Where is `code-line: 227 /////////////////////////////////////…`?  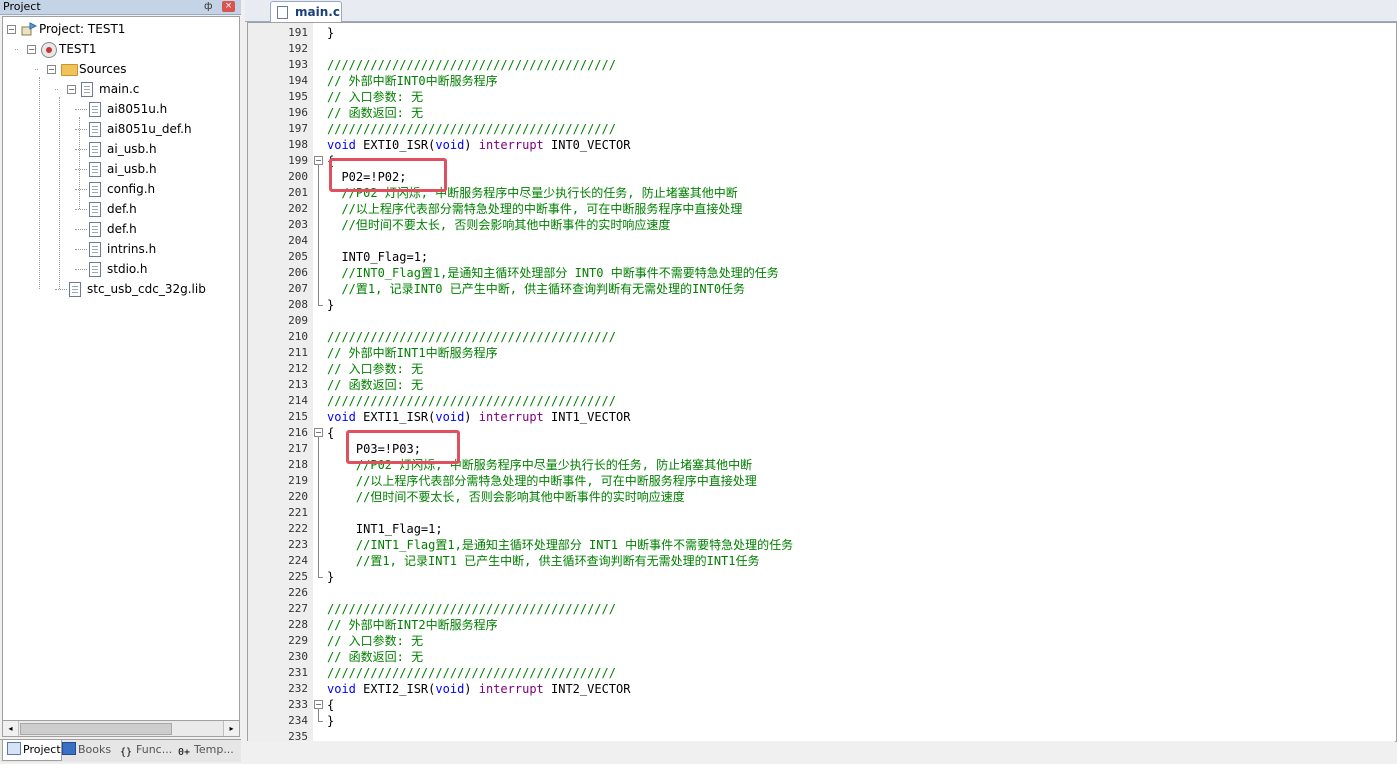 code-line: 227 /////////////////////////////////////… is located at coordinates (822, 609).